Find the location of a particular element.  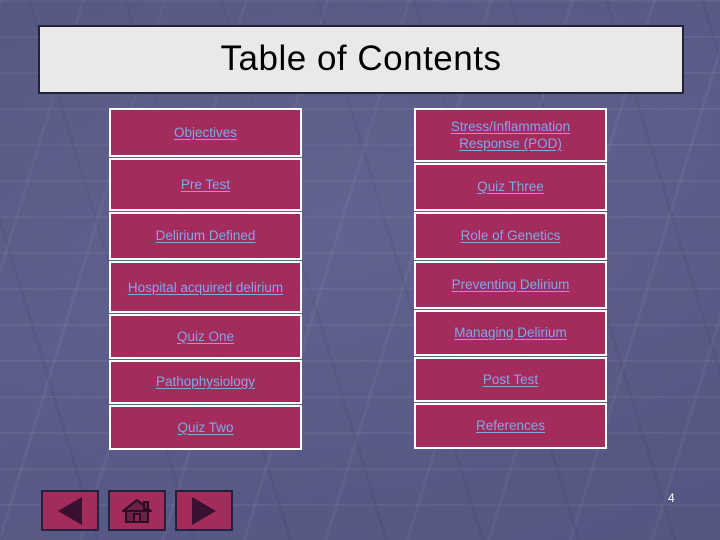

toc-link-label: Preventing Delirium is located at coordinates (510, 284).